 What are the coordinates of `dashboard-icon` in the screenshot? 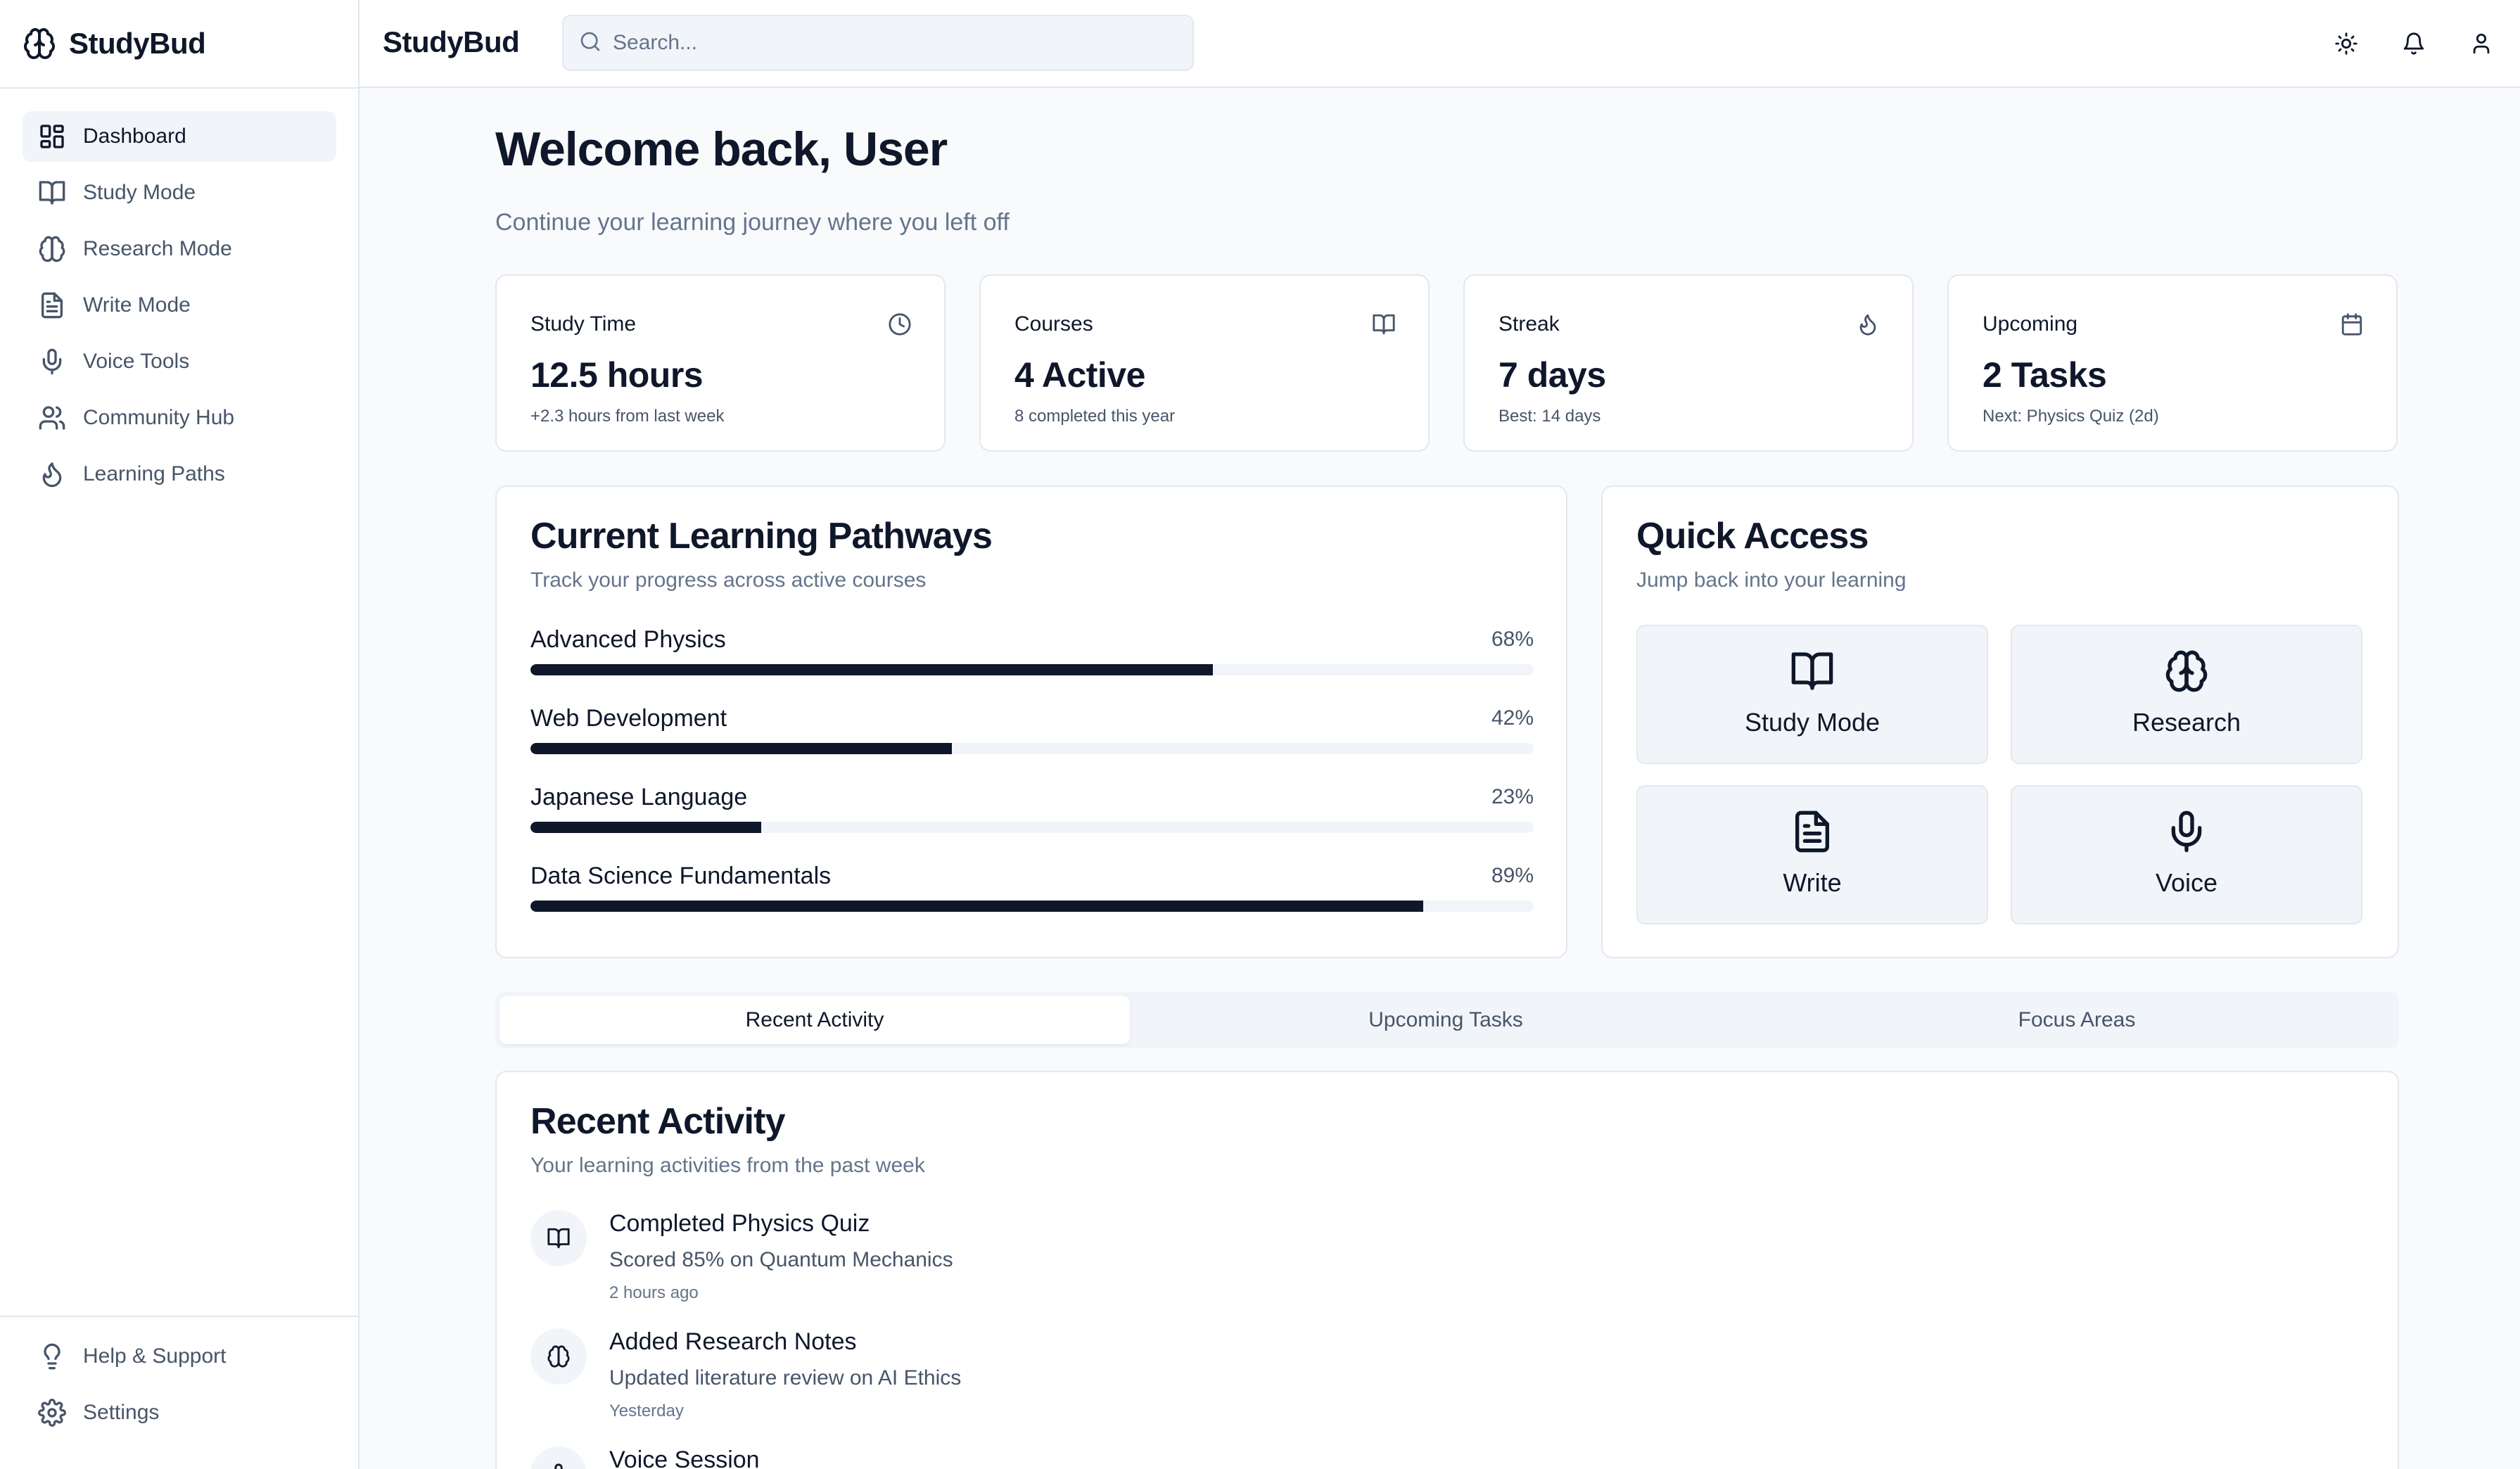 It's located at (52, 136).